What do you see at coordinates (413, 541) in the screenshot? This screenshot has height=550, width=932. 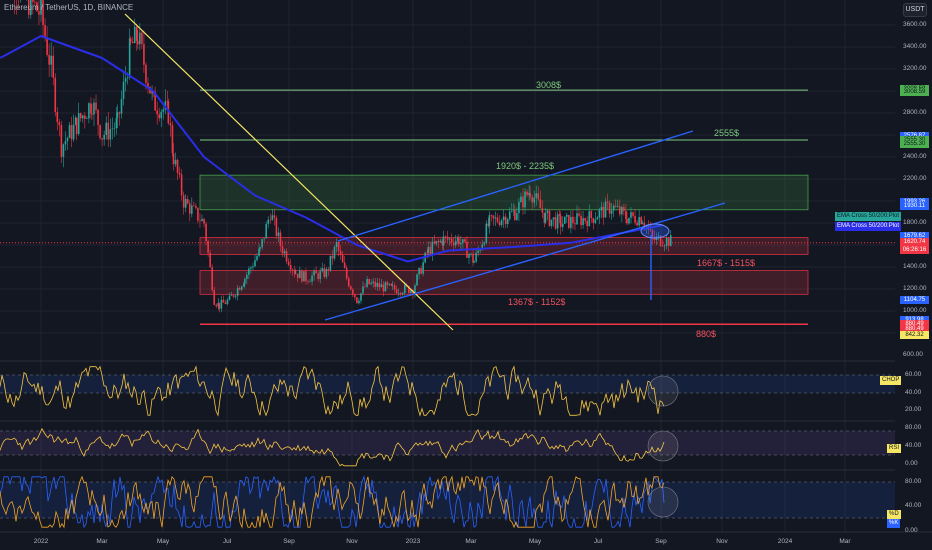 I see `time-tick: 2023` at bounding box center [413, 541].